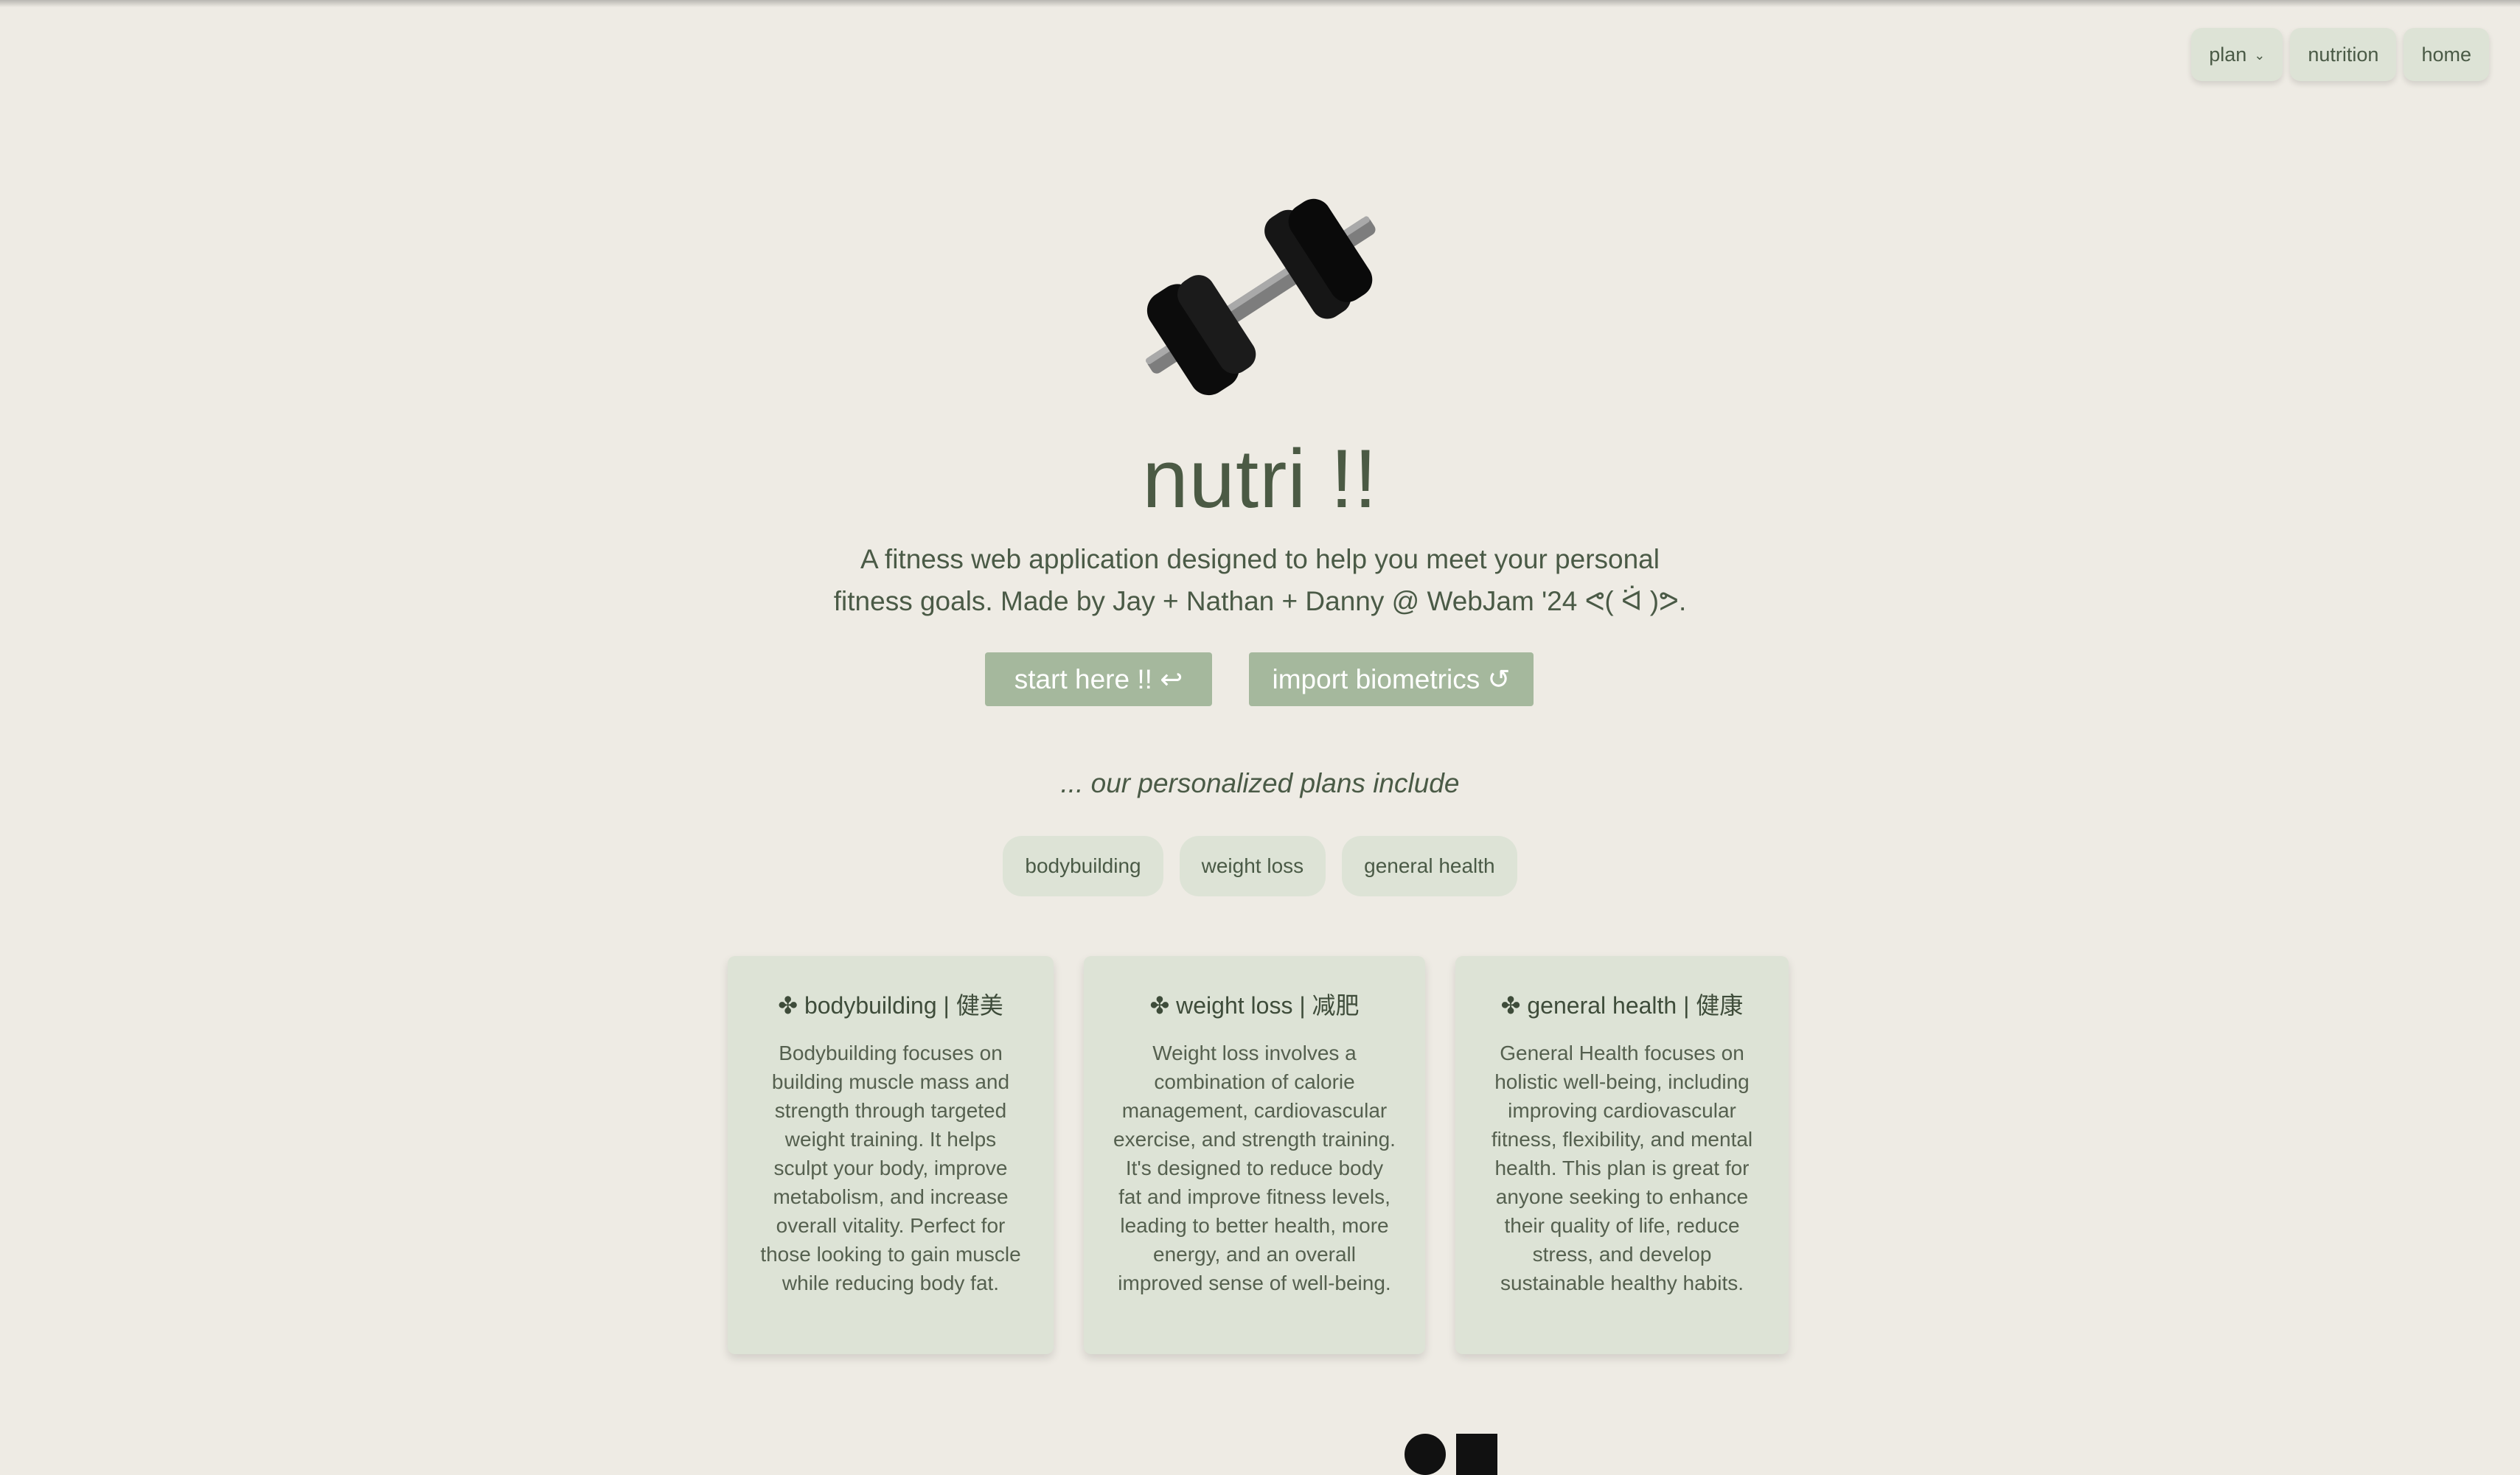 The image size is (2520, 1475). I want to click on top-shadow, so click(1260, 3).